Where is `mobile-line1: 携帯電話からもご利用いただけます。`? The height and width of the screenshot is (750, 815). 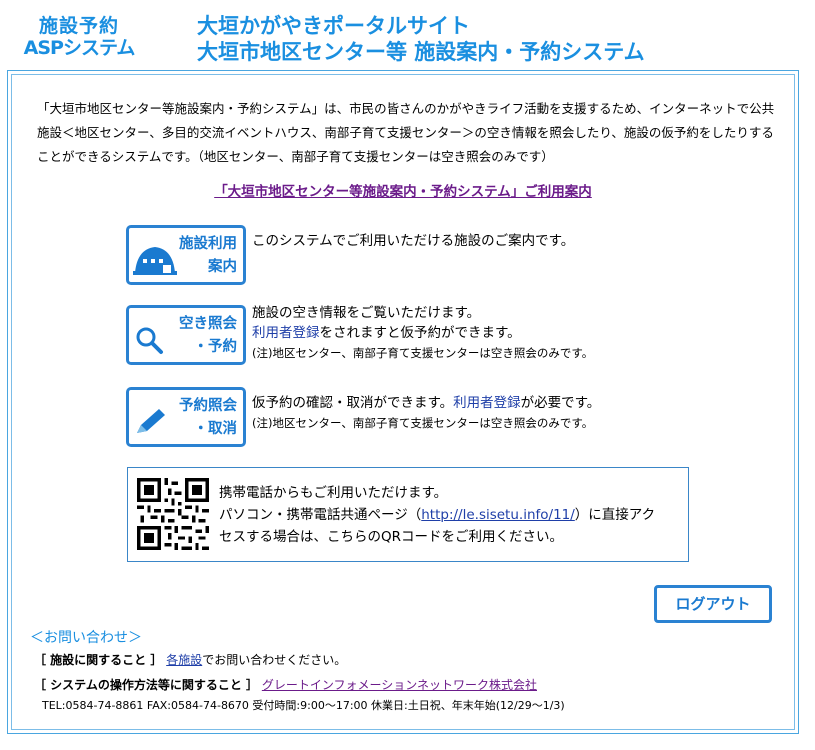
mobile-line1: 携帯電話からもご利用いただけます。 is located at coordinates (333, 493).